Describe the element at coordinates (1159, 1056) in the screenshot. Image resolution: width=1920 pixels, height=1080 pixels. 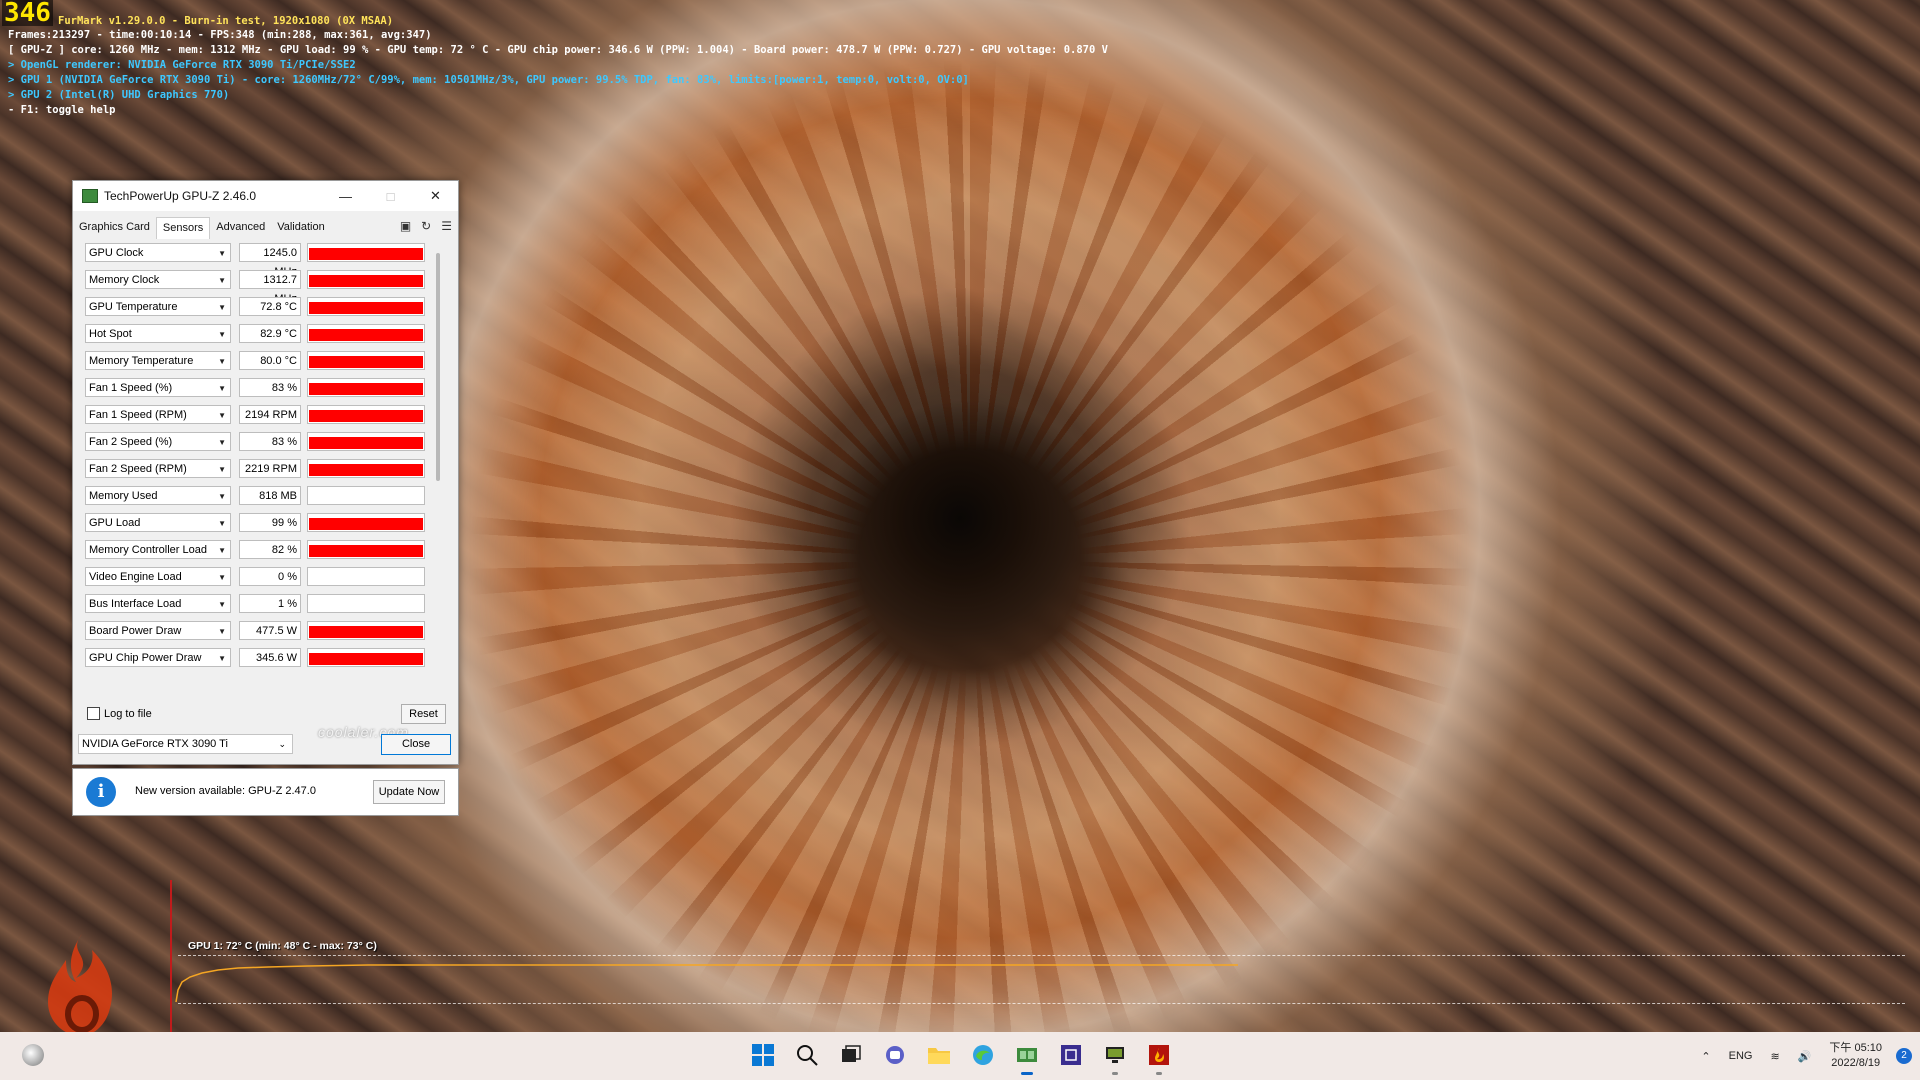
I see `furmark-icon` at that location.